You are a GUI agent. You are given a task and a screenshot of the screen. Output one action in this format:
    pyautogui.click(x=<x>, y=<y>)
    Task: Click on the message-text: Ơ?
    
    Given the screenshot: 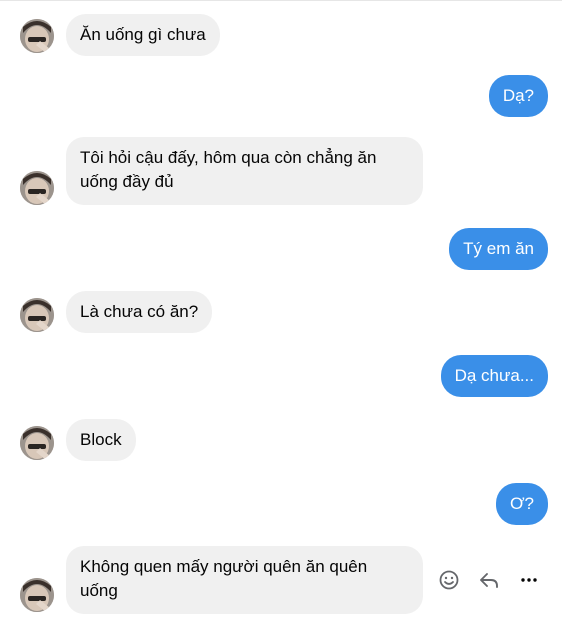 What is the action you would take?
    pyautogui.click(x=521, y=503)
    